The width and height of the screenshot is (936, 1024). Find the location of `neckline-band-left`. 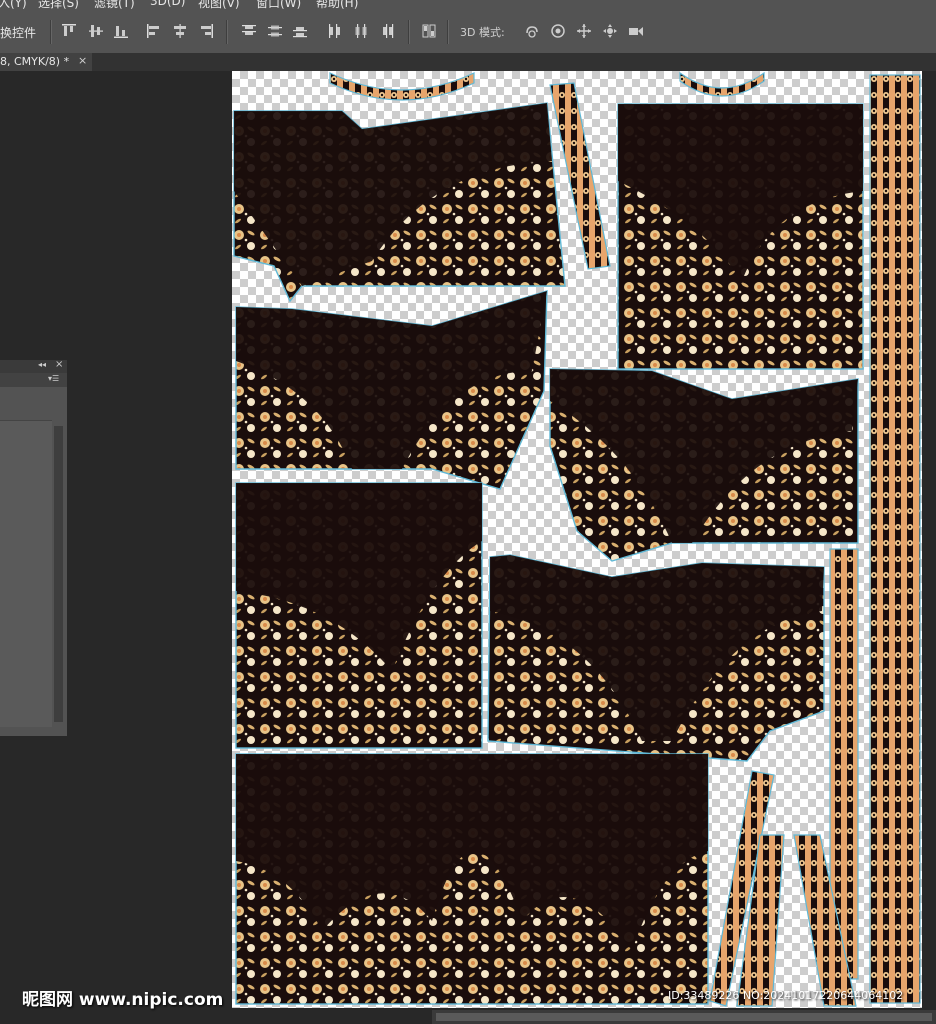

neckline-band-left is located at coordinates (402, 86).